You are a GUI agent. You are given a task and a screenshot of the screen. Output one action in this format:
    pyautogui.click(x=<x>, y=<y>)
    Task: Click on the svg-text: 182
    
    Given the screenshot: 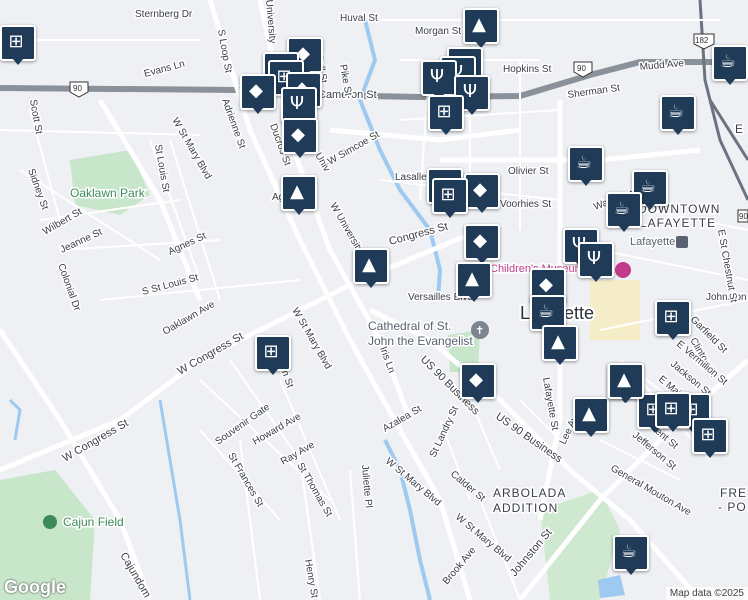 What is the action you would take?
    pyautogui.click(x=702, y=40)
    